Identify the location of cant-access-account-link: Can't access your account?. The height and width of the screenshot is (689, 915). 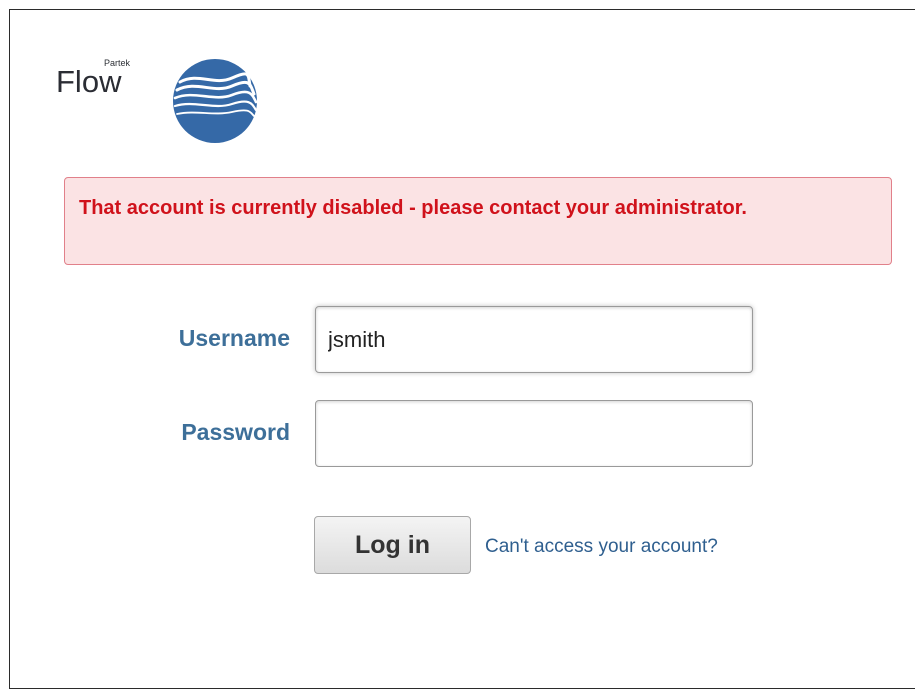
(601, 547).